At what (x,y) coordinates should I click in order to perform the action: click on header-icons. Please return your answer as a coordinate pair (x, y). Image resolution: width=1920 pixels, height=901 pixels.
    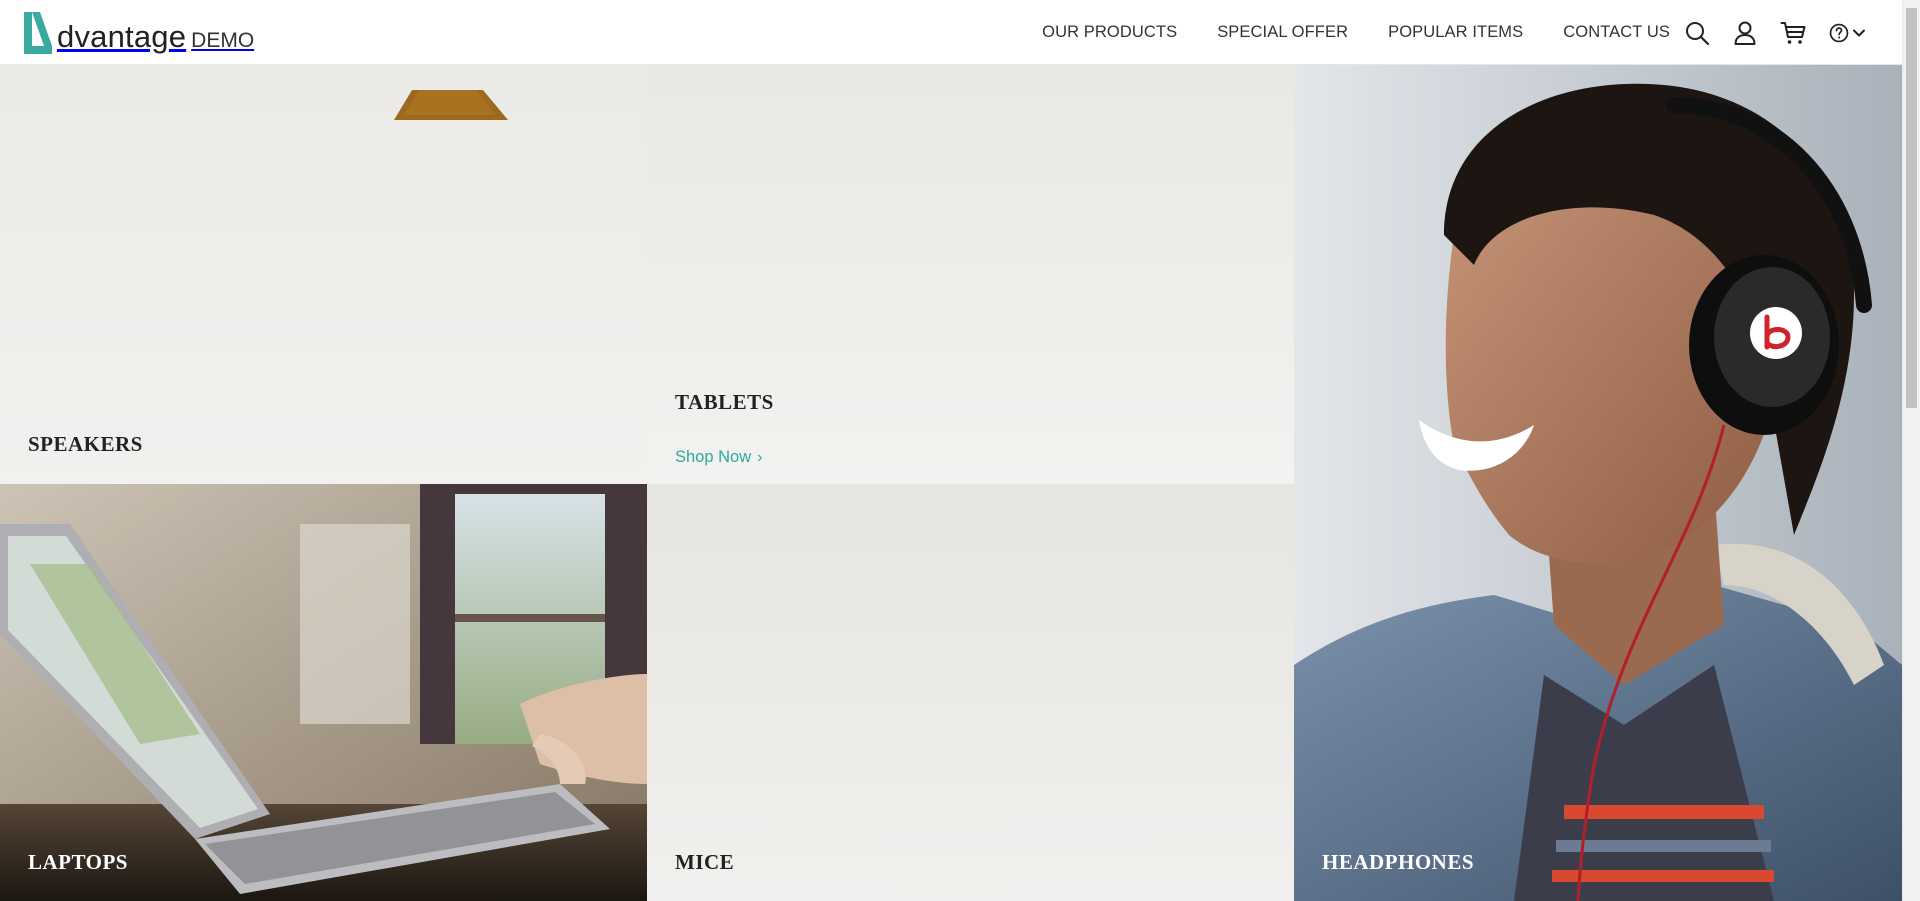
    Looking at the image, I should click on (1764, 32).